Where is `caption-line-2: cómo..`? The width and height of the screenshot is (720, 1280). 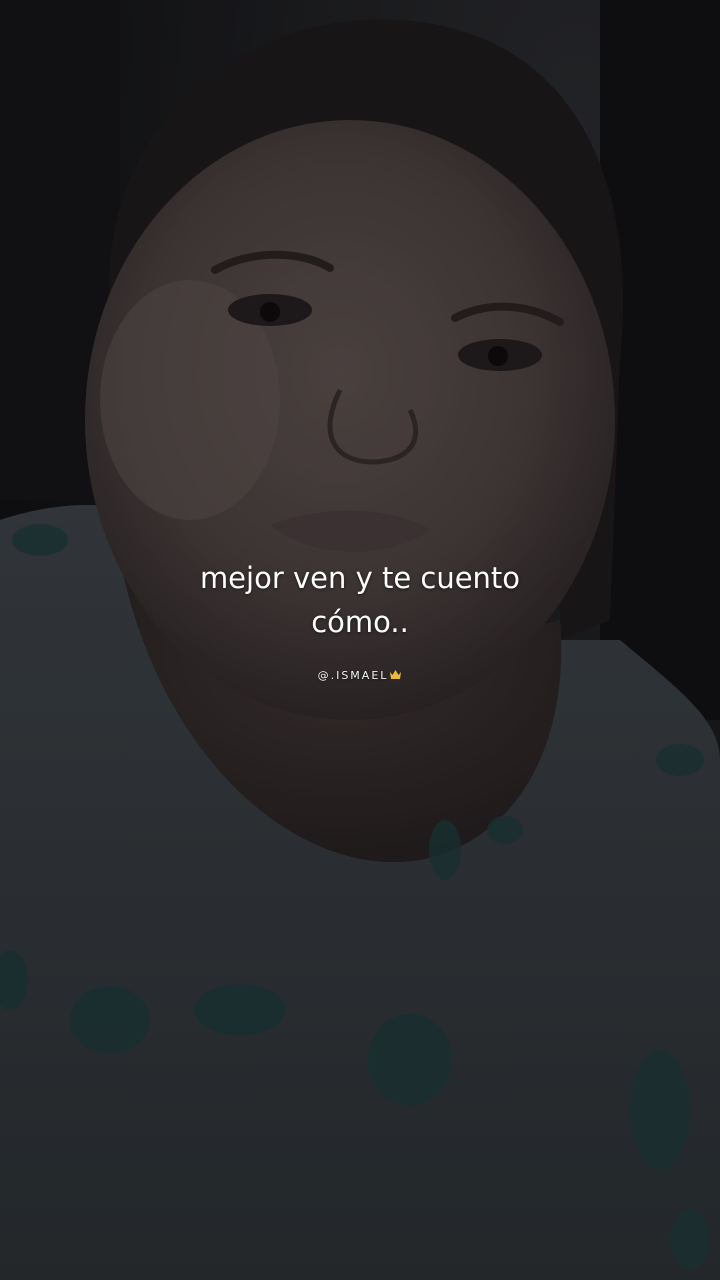
caption-line-2: cómo.. is located at coordinates (360, 622).